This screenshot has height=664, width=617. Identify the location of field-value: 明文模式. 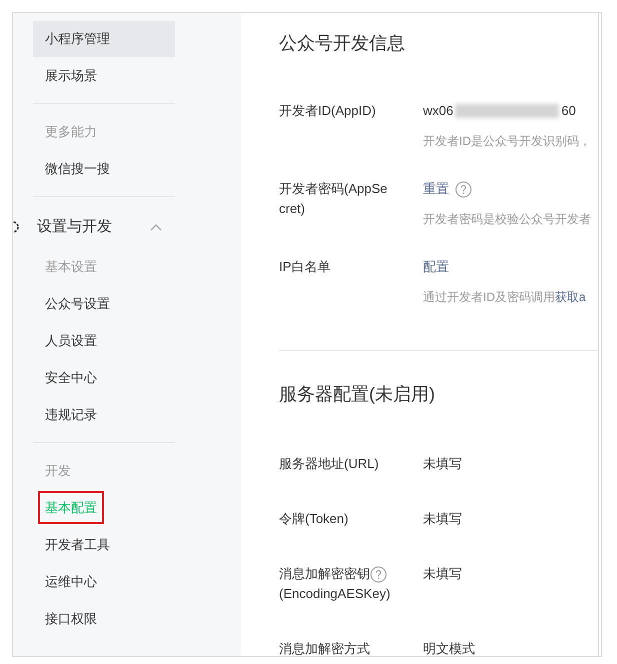
(449, 648).